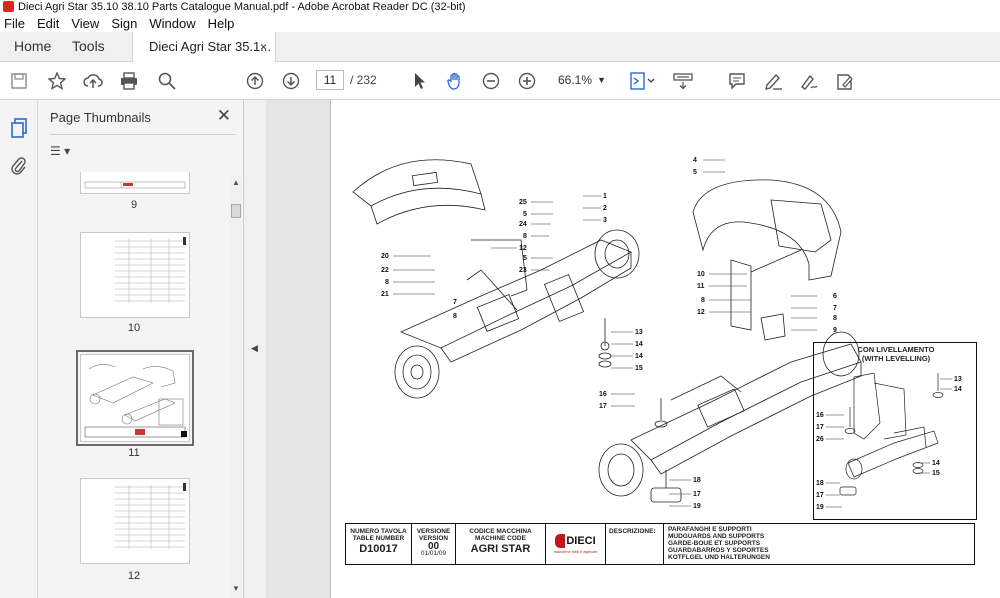 The image size is (1000, 598). I want to click on menu-help: Help, so click(221, 23).